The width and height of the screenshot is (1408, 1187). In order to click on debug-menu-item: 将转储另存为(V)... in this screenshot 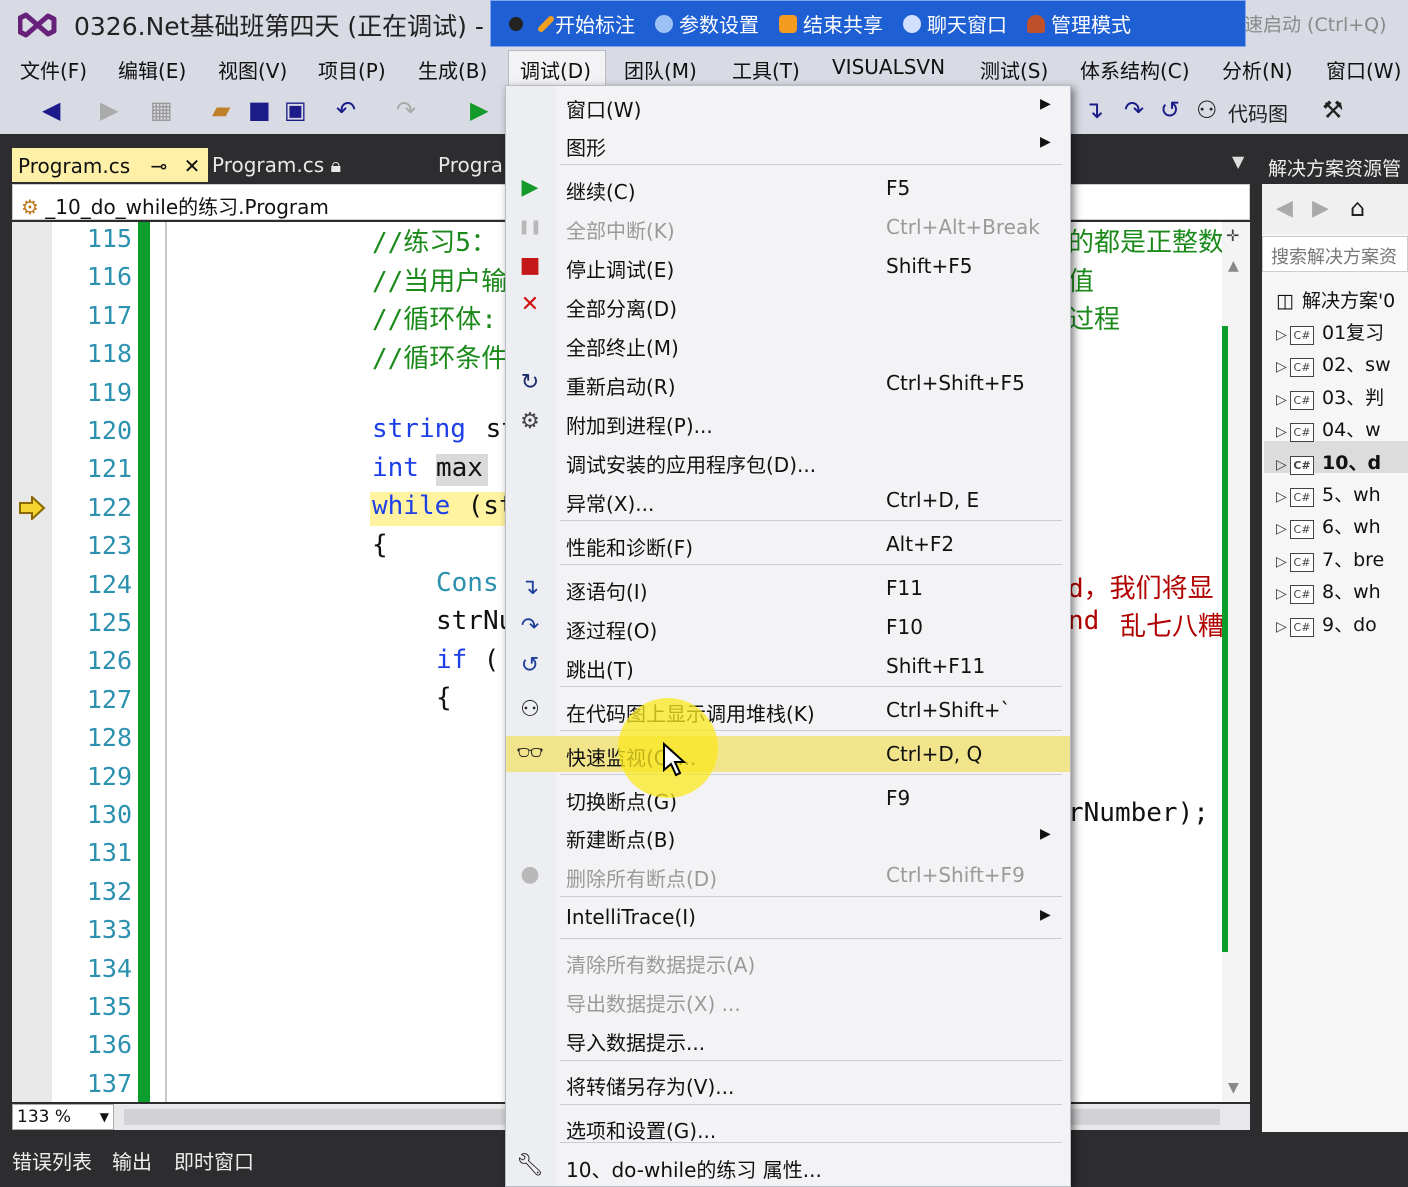, I will do `click(788, 1083)`.